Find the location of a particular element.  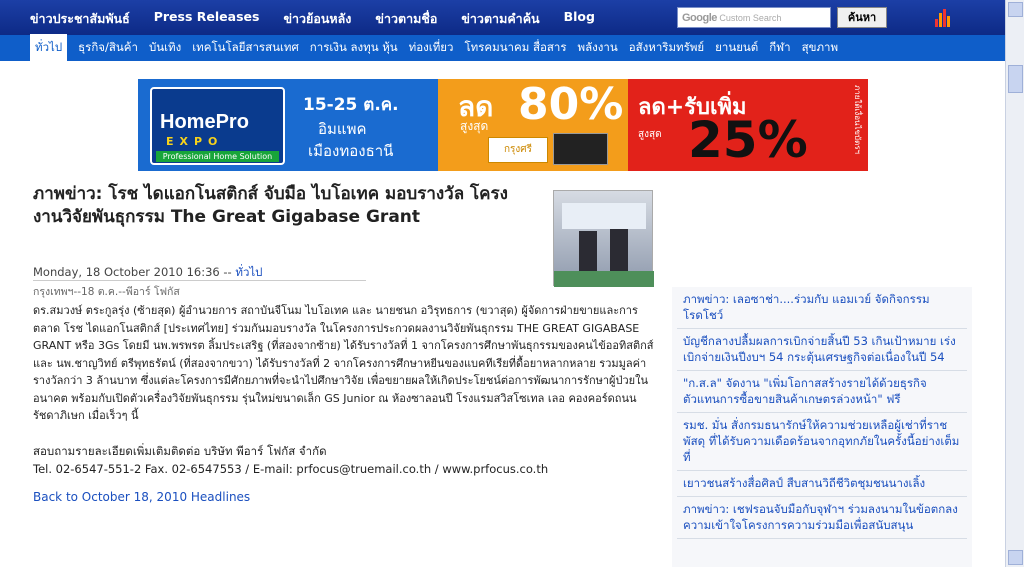

topnav-archive: ข่าวย้อนหลัง is located at coordinates (317, 19).